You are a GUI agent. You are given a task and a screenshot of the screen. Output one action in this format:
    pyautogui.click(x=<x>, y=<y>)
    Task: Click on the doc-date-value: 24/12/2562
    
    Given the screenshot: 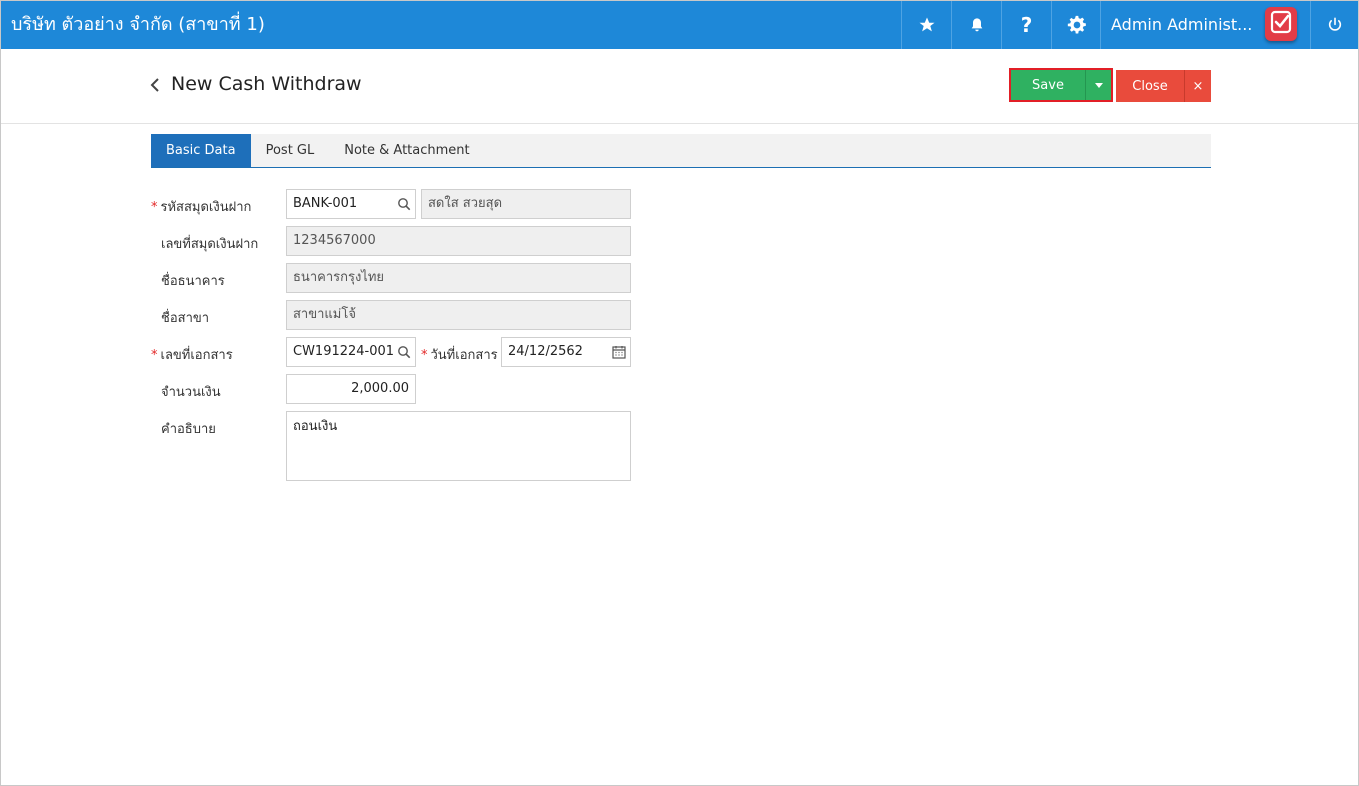 What is the action you would take?
    pyautogui.click(x=545, y=351)
    